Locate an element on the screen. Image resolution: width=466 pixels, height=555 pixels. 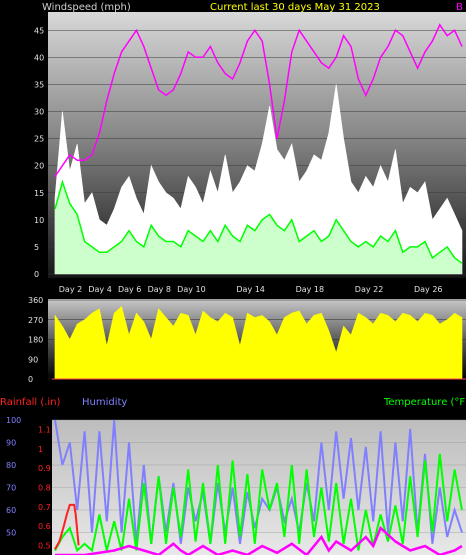
rain-y-tick-1: 1 is located at coordinates (40, 449).